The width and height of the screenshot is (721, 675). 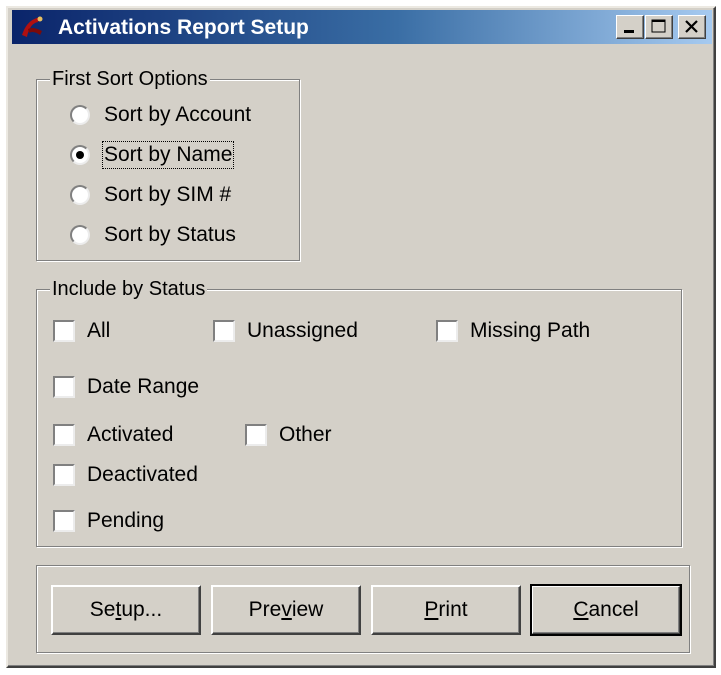 What do you see at coordinates (168, 155) in the screenshot?
I see `radio-label: Sort by Name` at bounding box center [168, 155].